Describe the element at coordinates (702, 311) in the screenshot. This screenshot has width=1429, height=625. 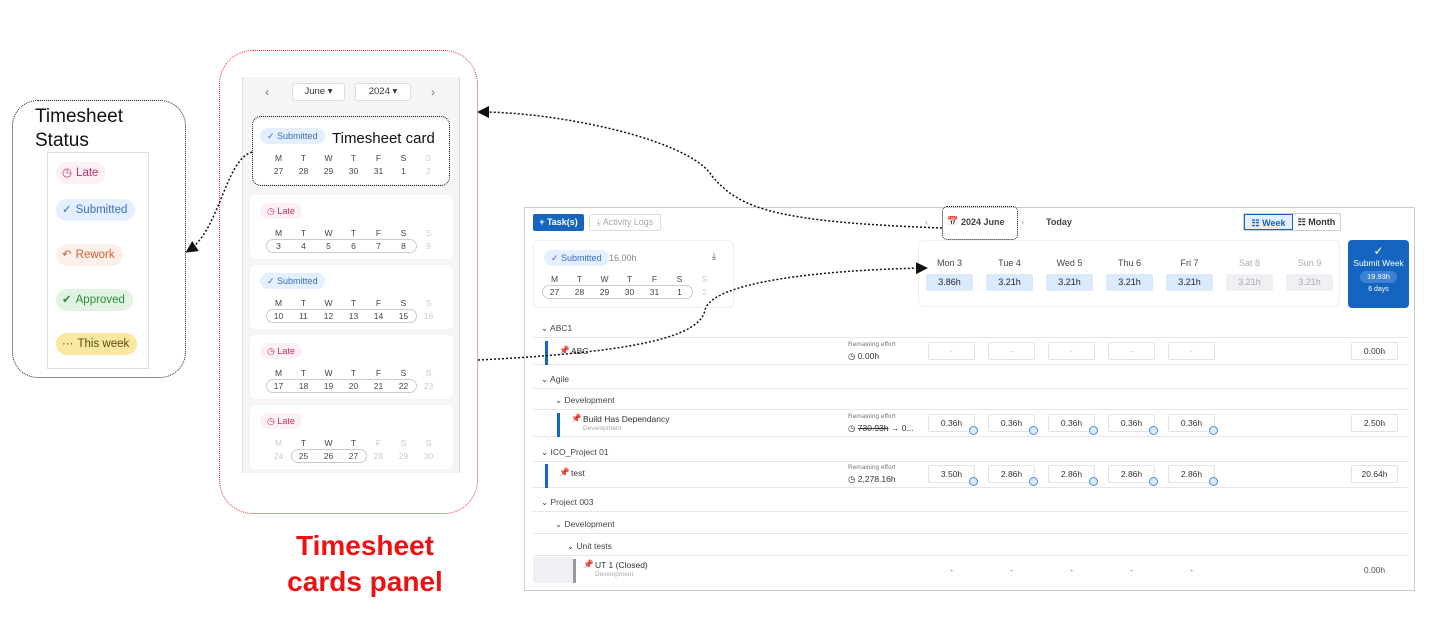
I see `arrow-panel-to-days` at that location.